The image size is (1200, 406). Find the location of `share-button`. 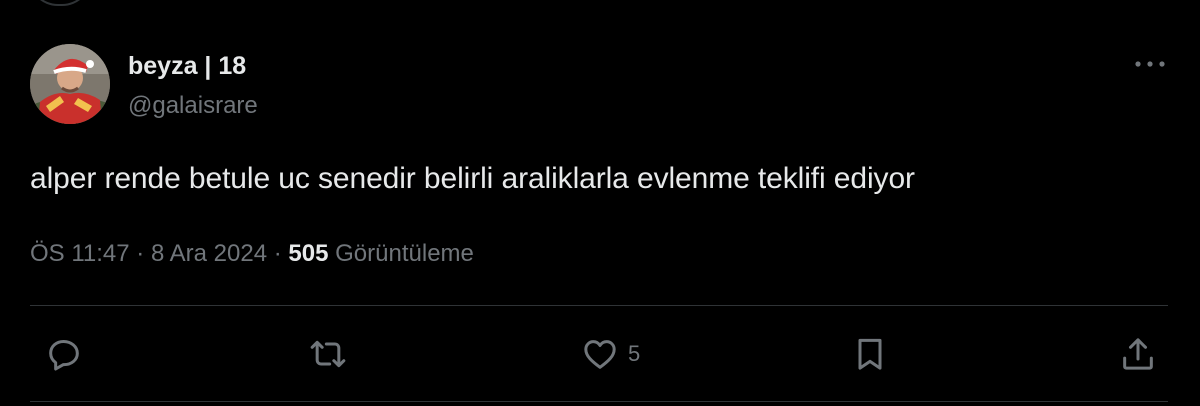

share-button is located at coordinates (1138, 354).